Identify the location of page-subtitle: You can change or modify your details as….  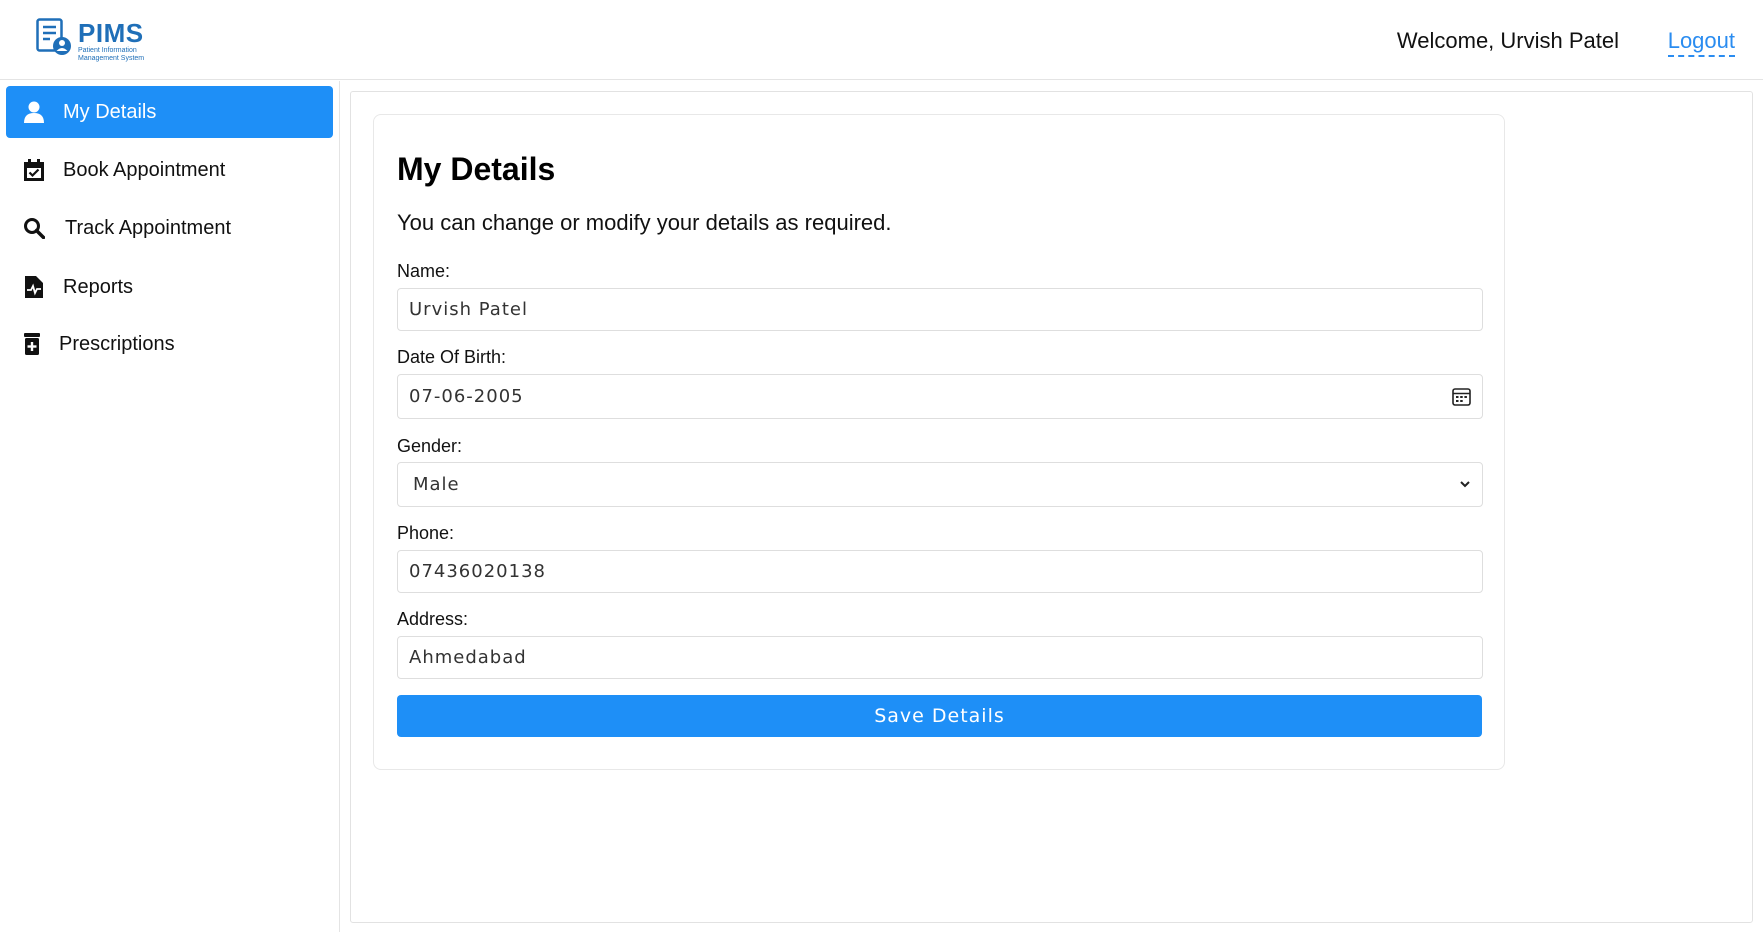
(644, 222).